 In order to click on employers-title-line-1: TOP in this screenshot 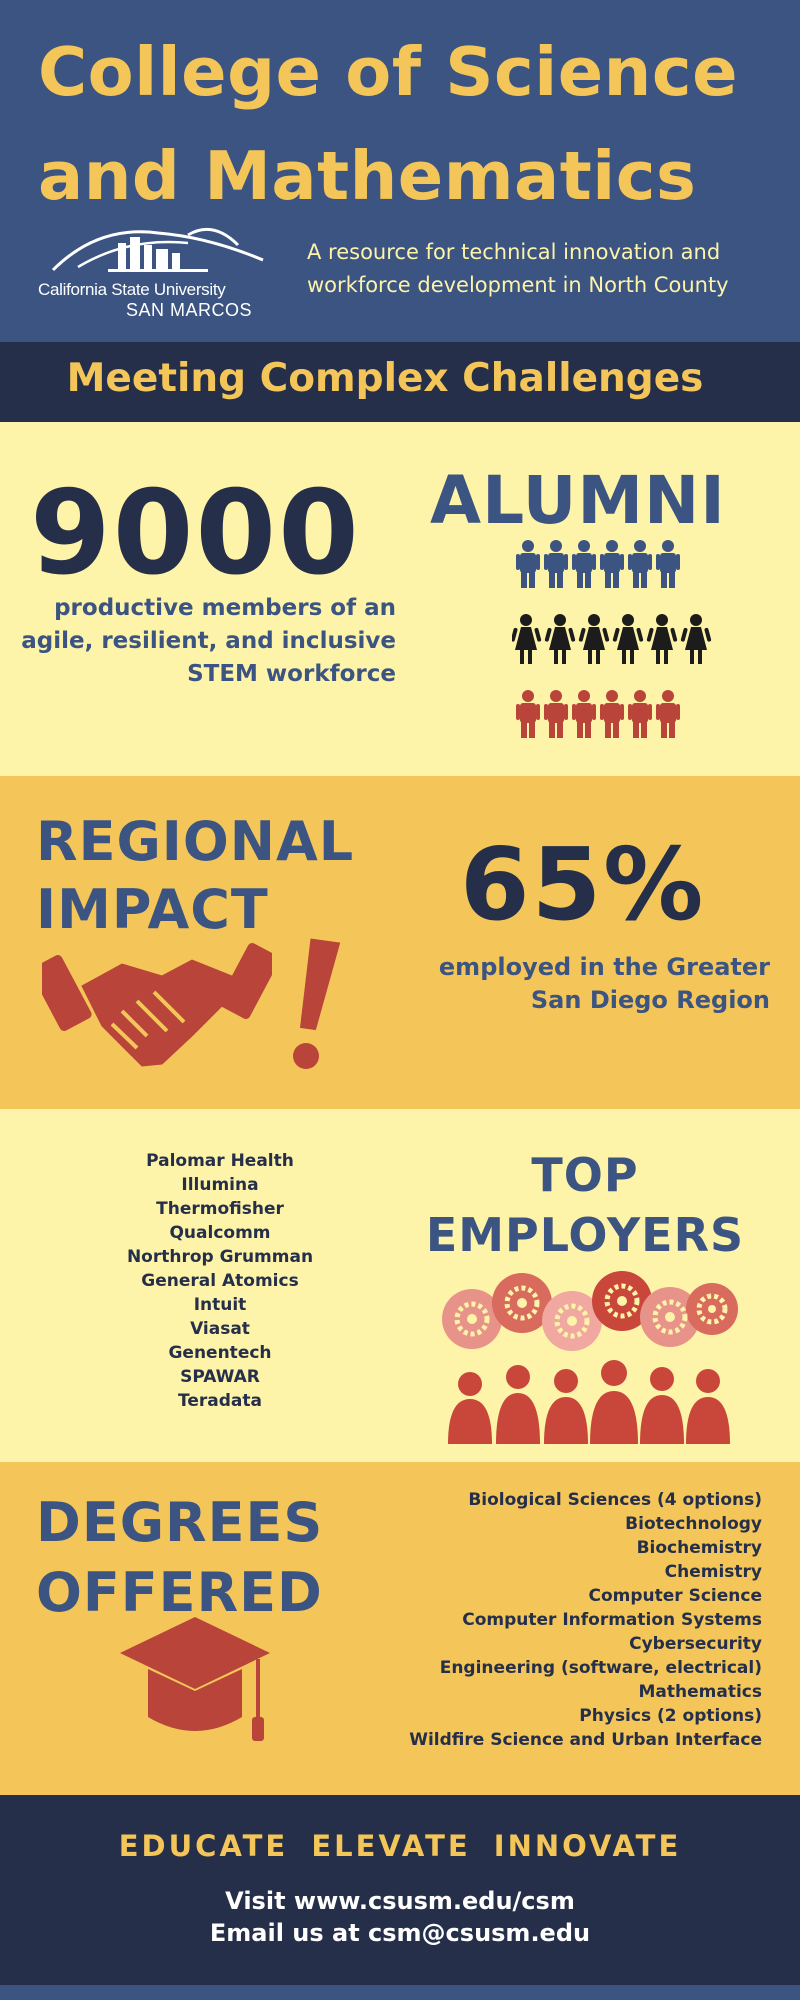, I will do `click(585, 1175)`.